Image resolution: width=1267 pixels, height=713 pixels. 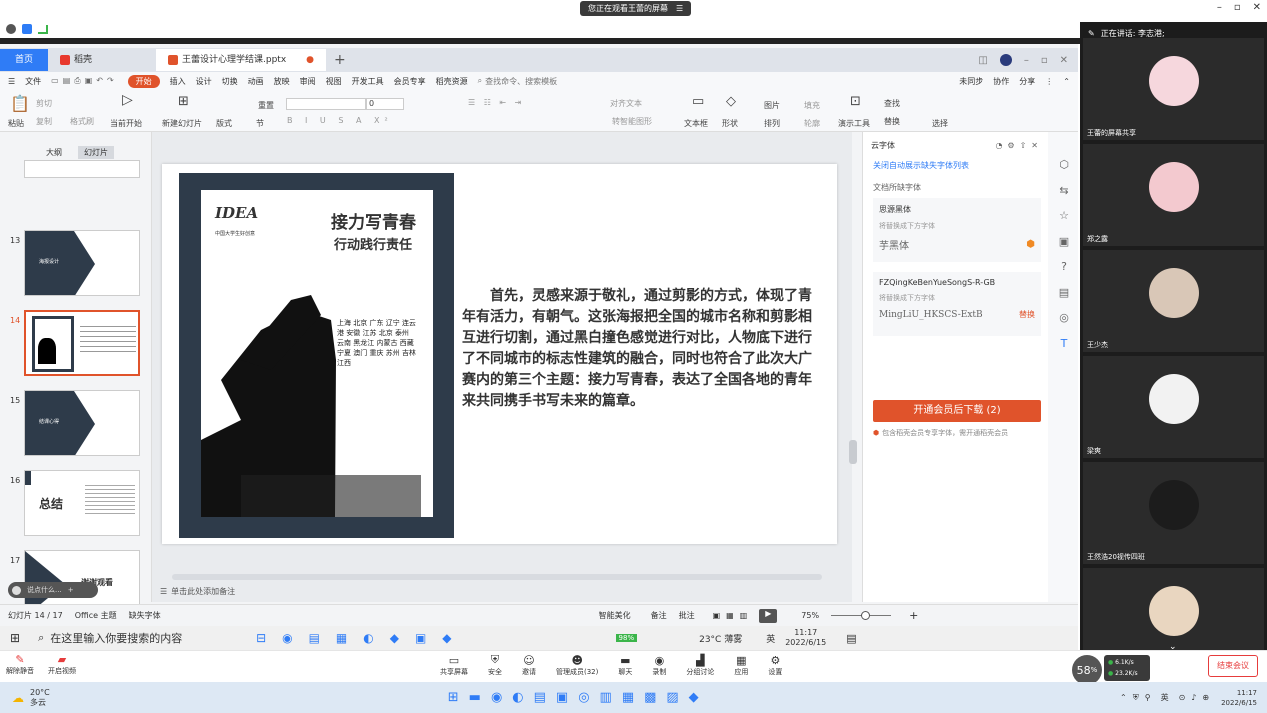 What do you see at coordinates (768, 615) in the screenshot?
I see `play-slideshow-icon: ▶` at bounding box center [768, 615].